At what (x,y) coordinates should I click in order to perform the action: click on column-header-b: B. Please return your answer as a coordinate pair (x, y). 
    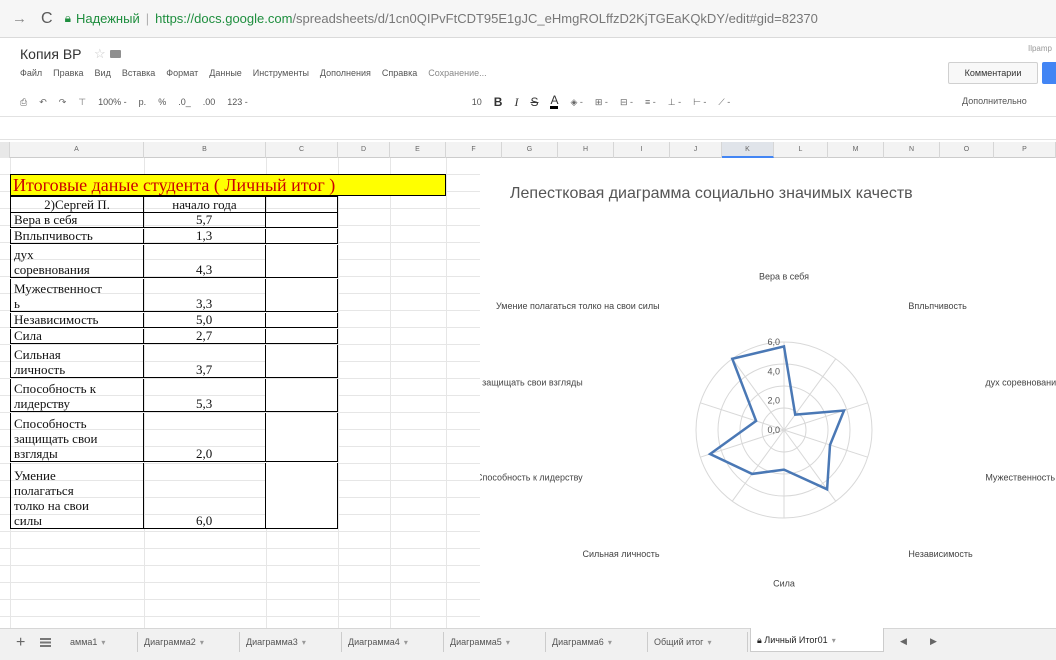
    Looking at the image, I should click on (205, 150).